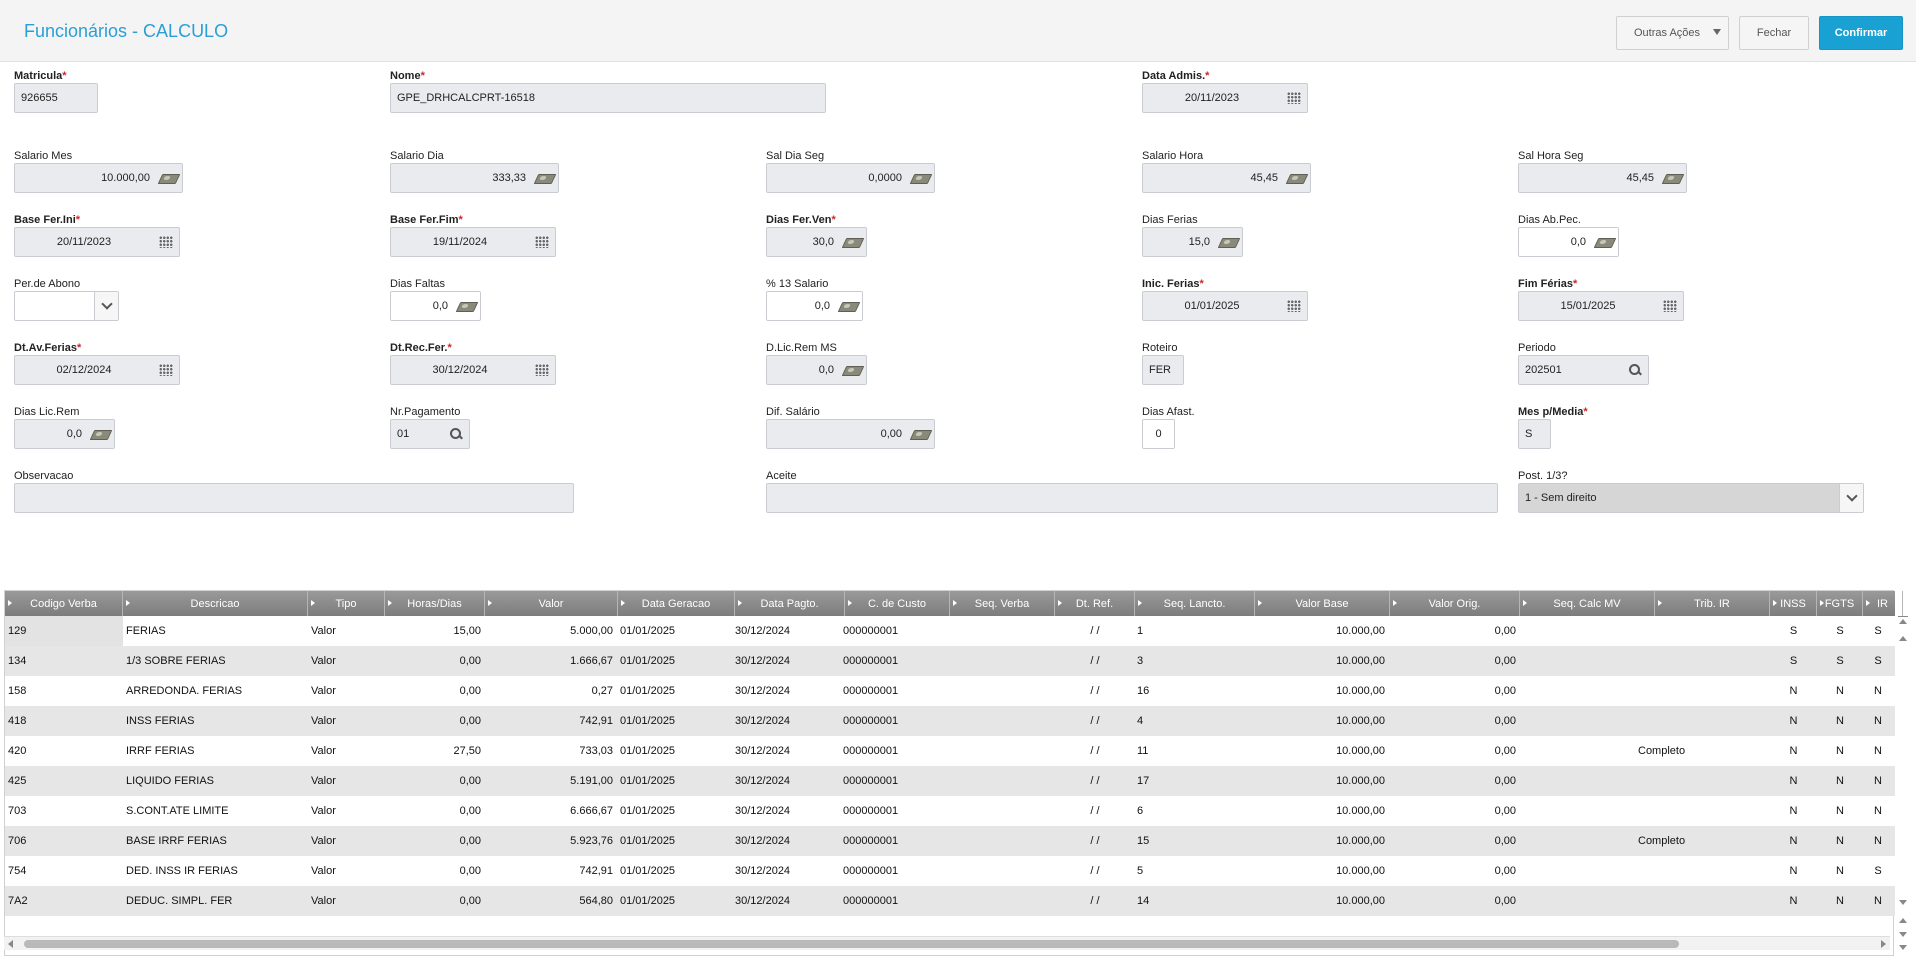 This screenshot has width=1916, height=964. Describe the element at coordinates (1903, 621) in the screenshot. I see `scroll-top-arrow-icon` at that location.